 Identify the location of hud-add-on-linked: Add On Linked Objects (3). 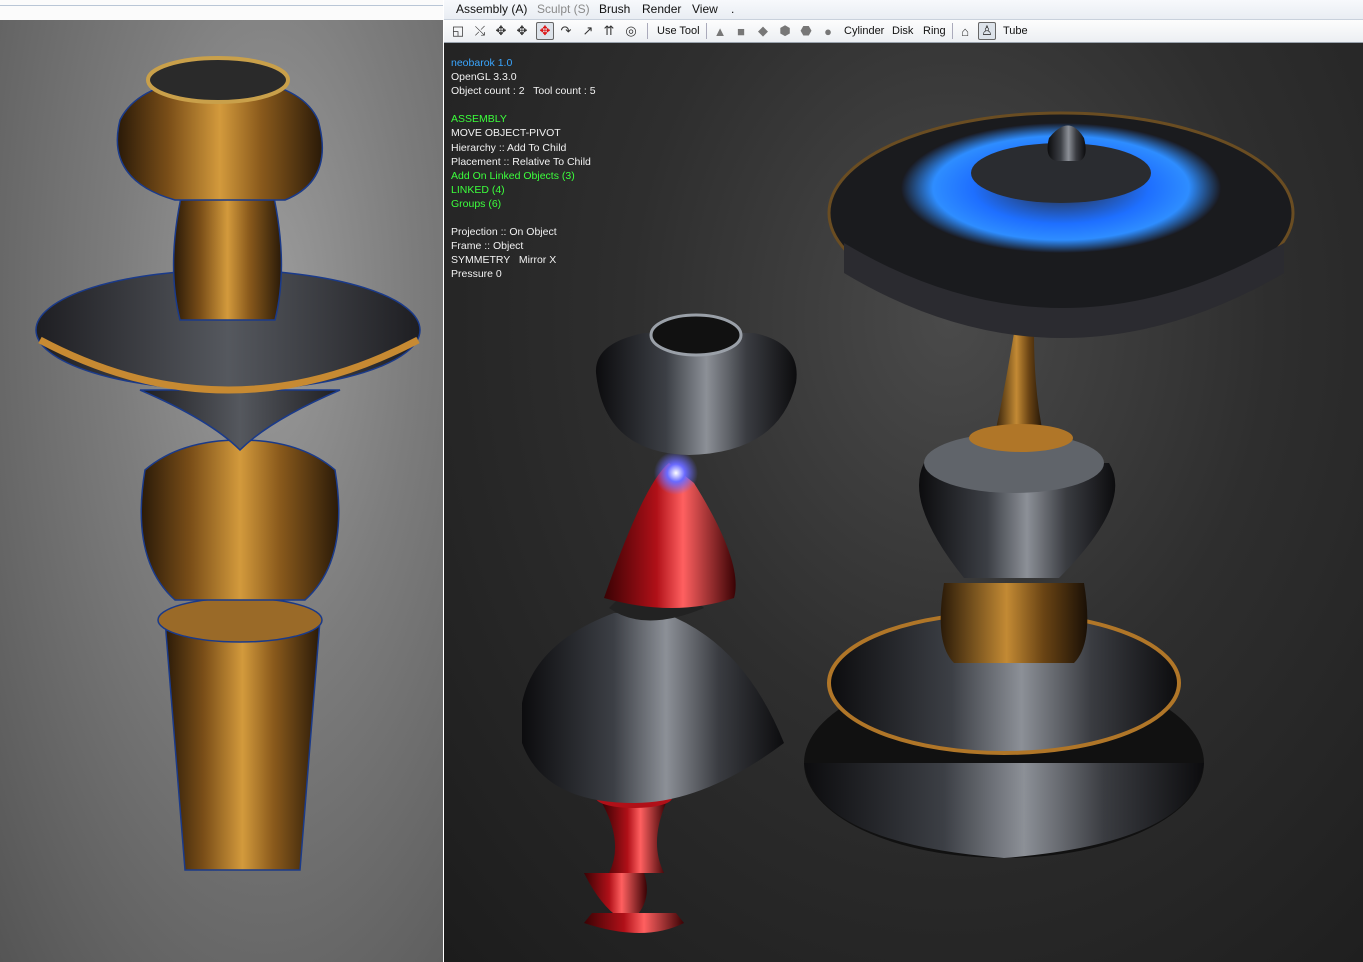
(513, 175).